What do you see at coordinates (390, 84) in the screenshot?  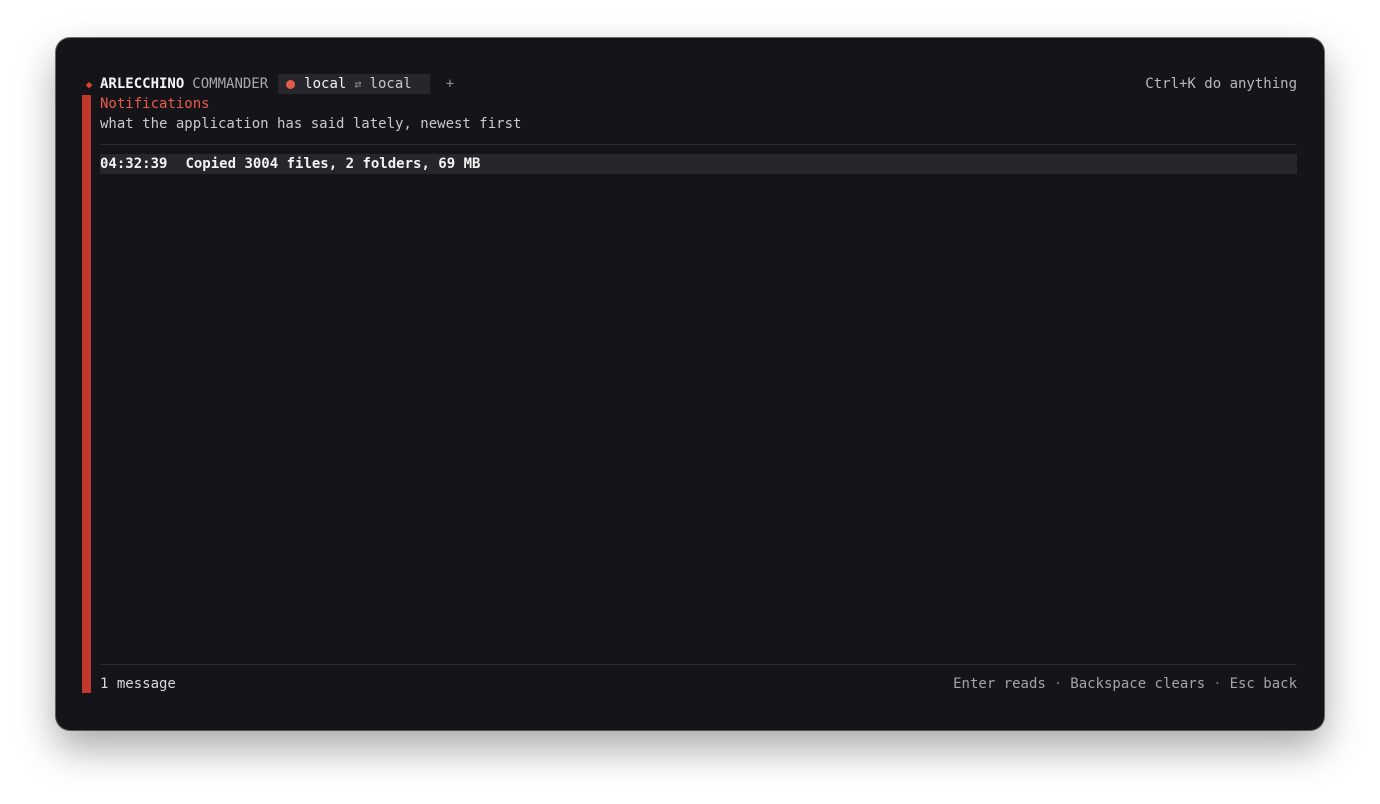 I see `tab-right-pane-label: local` at bounding box center [390, 84].